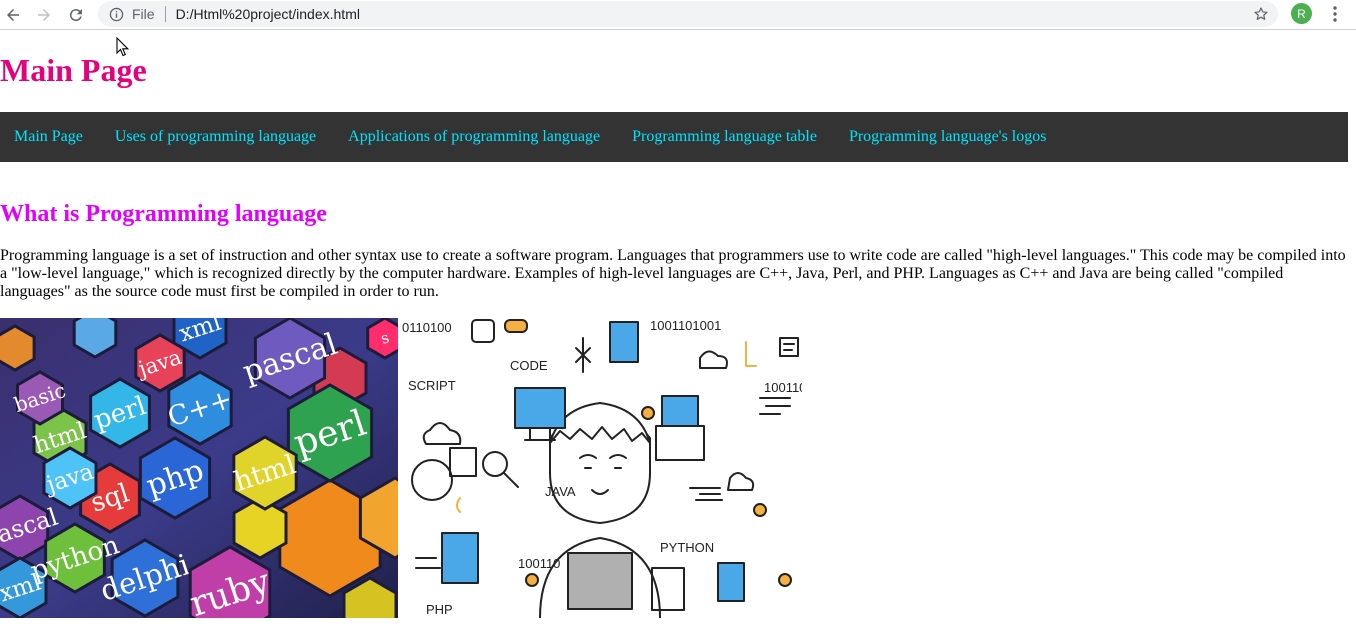  What do you see at coordinates (1335, 14) in the screenshot?
I see `kebab-menu-icon` at bounding box center [1335, 14].